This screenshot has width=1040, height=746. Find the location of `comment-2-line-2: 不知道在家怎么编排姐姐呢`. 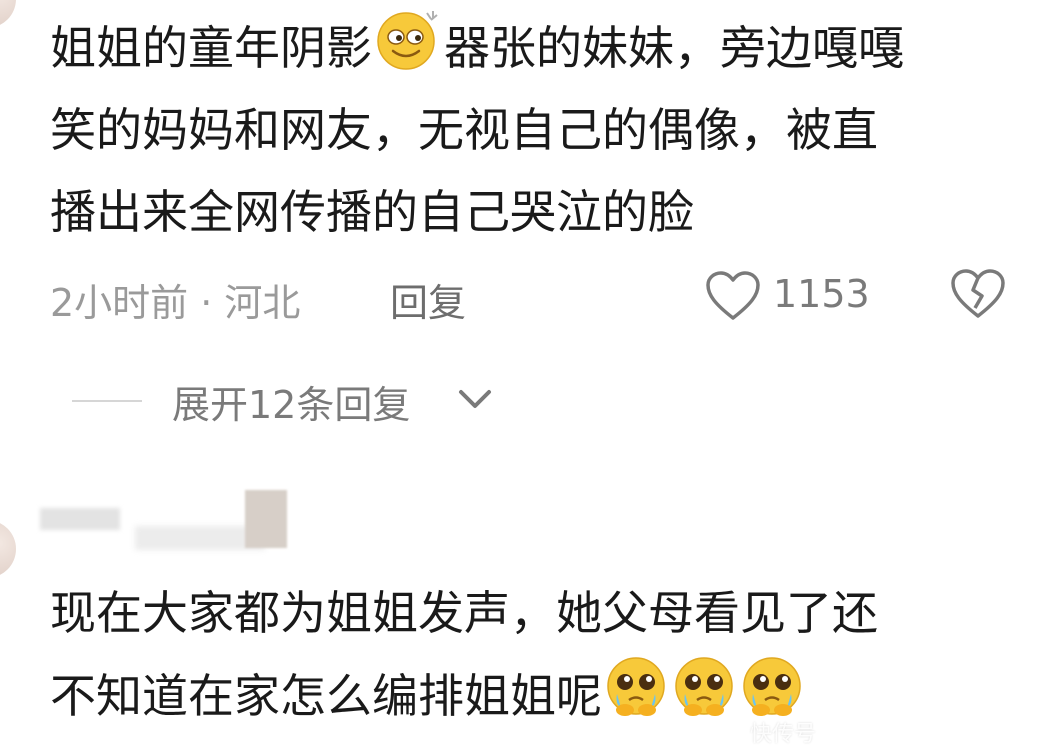

comment-2-line-2: 不知道在家怎么编排姐姐呢 is located at coordinates (540, 695).